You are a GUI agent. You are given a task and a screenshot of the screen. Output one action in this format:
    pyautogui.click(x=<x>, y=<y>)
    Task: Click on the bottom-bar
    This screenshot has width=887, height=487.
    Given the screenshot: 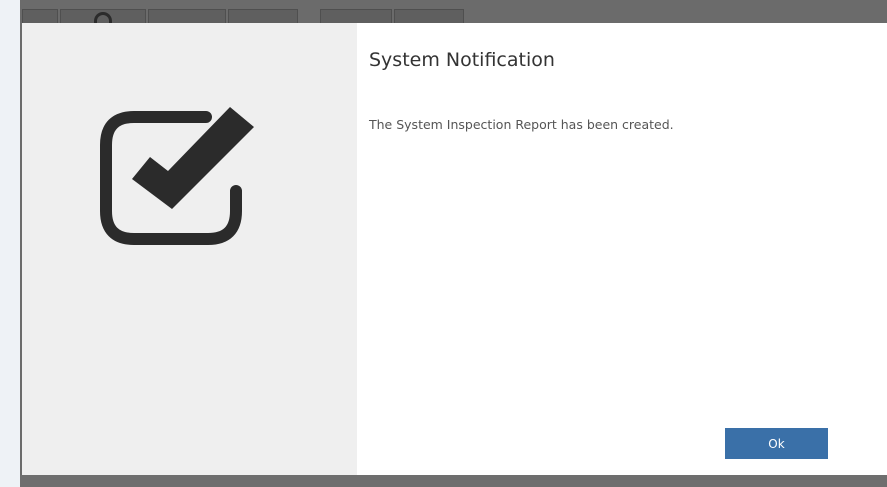 What is the action you would take?
    pyautogui.click(x=453, y=481)
    